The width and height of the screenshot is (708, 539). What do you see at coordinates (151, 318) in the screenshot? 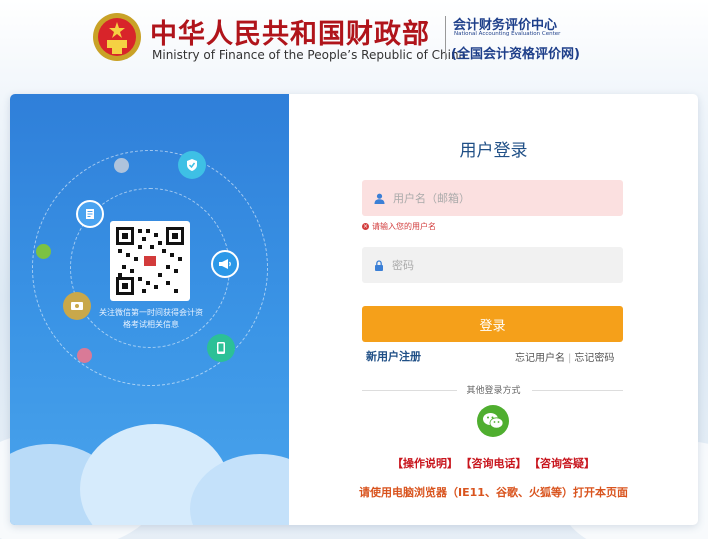
I see `qr-caption: 关注微信第一时间获得会计资格考试相关信息` at bounding box center [151, 318].